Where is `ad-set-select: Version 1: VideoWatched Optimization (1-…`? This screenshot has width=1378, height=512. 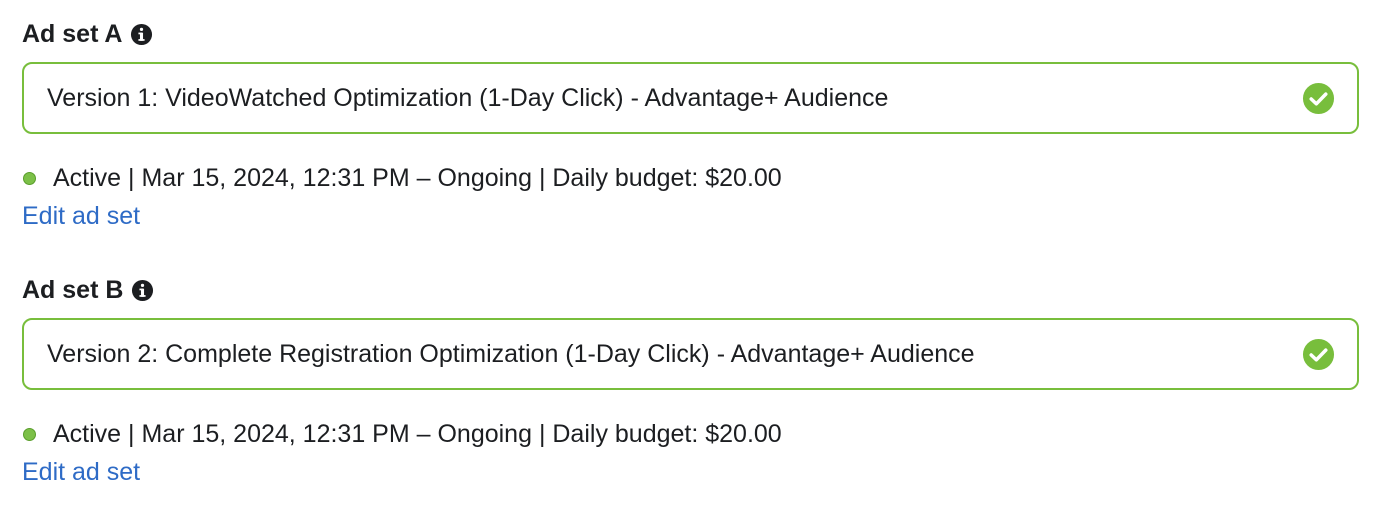 ad-set-select: Version 1: VideoWatched Optimization (1-… is located at coordinates (690, 98).